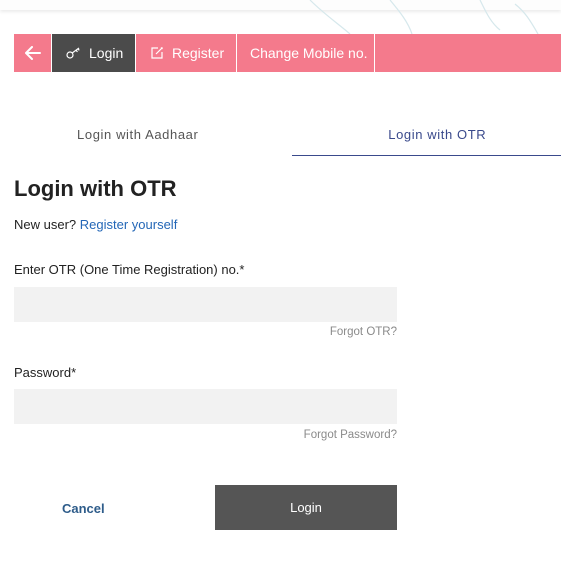 The image size is (561, 581). What do you see at coordinates (153, 134) in the screenshot?
I see `tab-login-aadhaar: Login with Aadhaar` at bounding box center [153, 134].